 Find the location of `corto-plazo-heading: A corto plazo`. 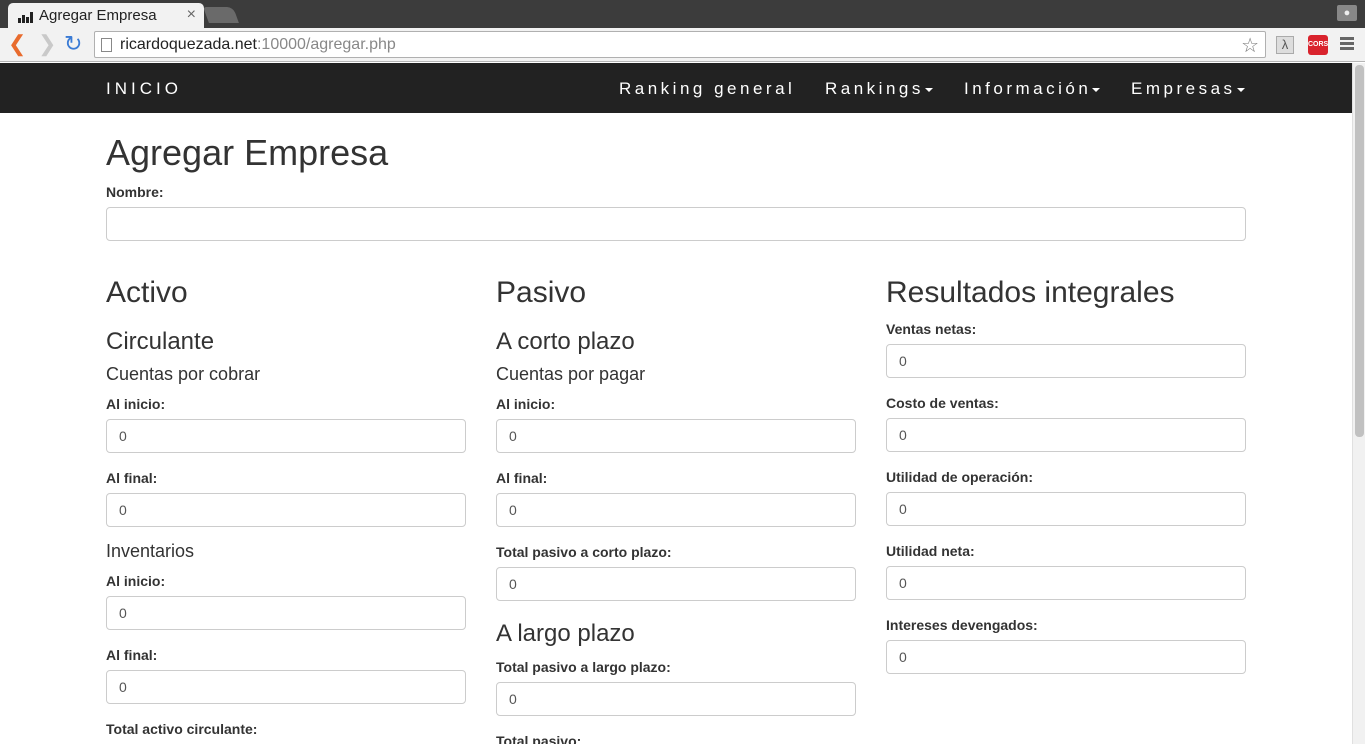

corto-plazo-heading: A corto plazo is located at coordinates (565, 341).